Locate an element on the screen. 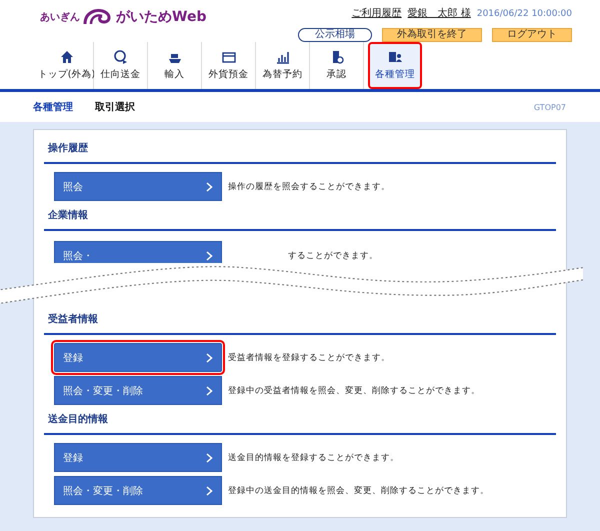 The image size is (600, 531). menu-button: 照会・ is located at coordinates (138, 252).